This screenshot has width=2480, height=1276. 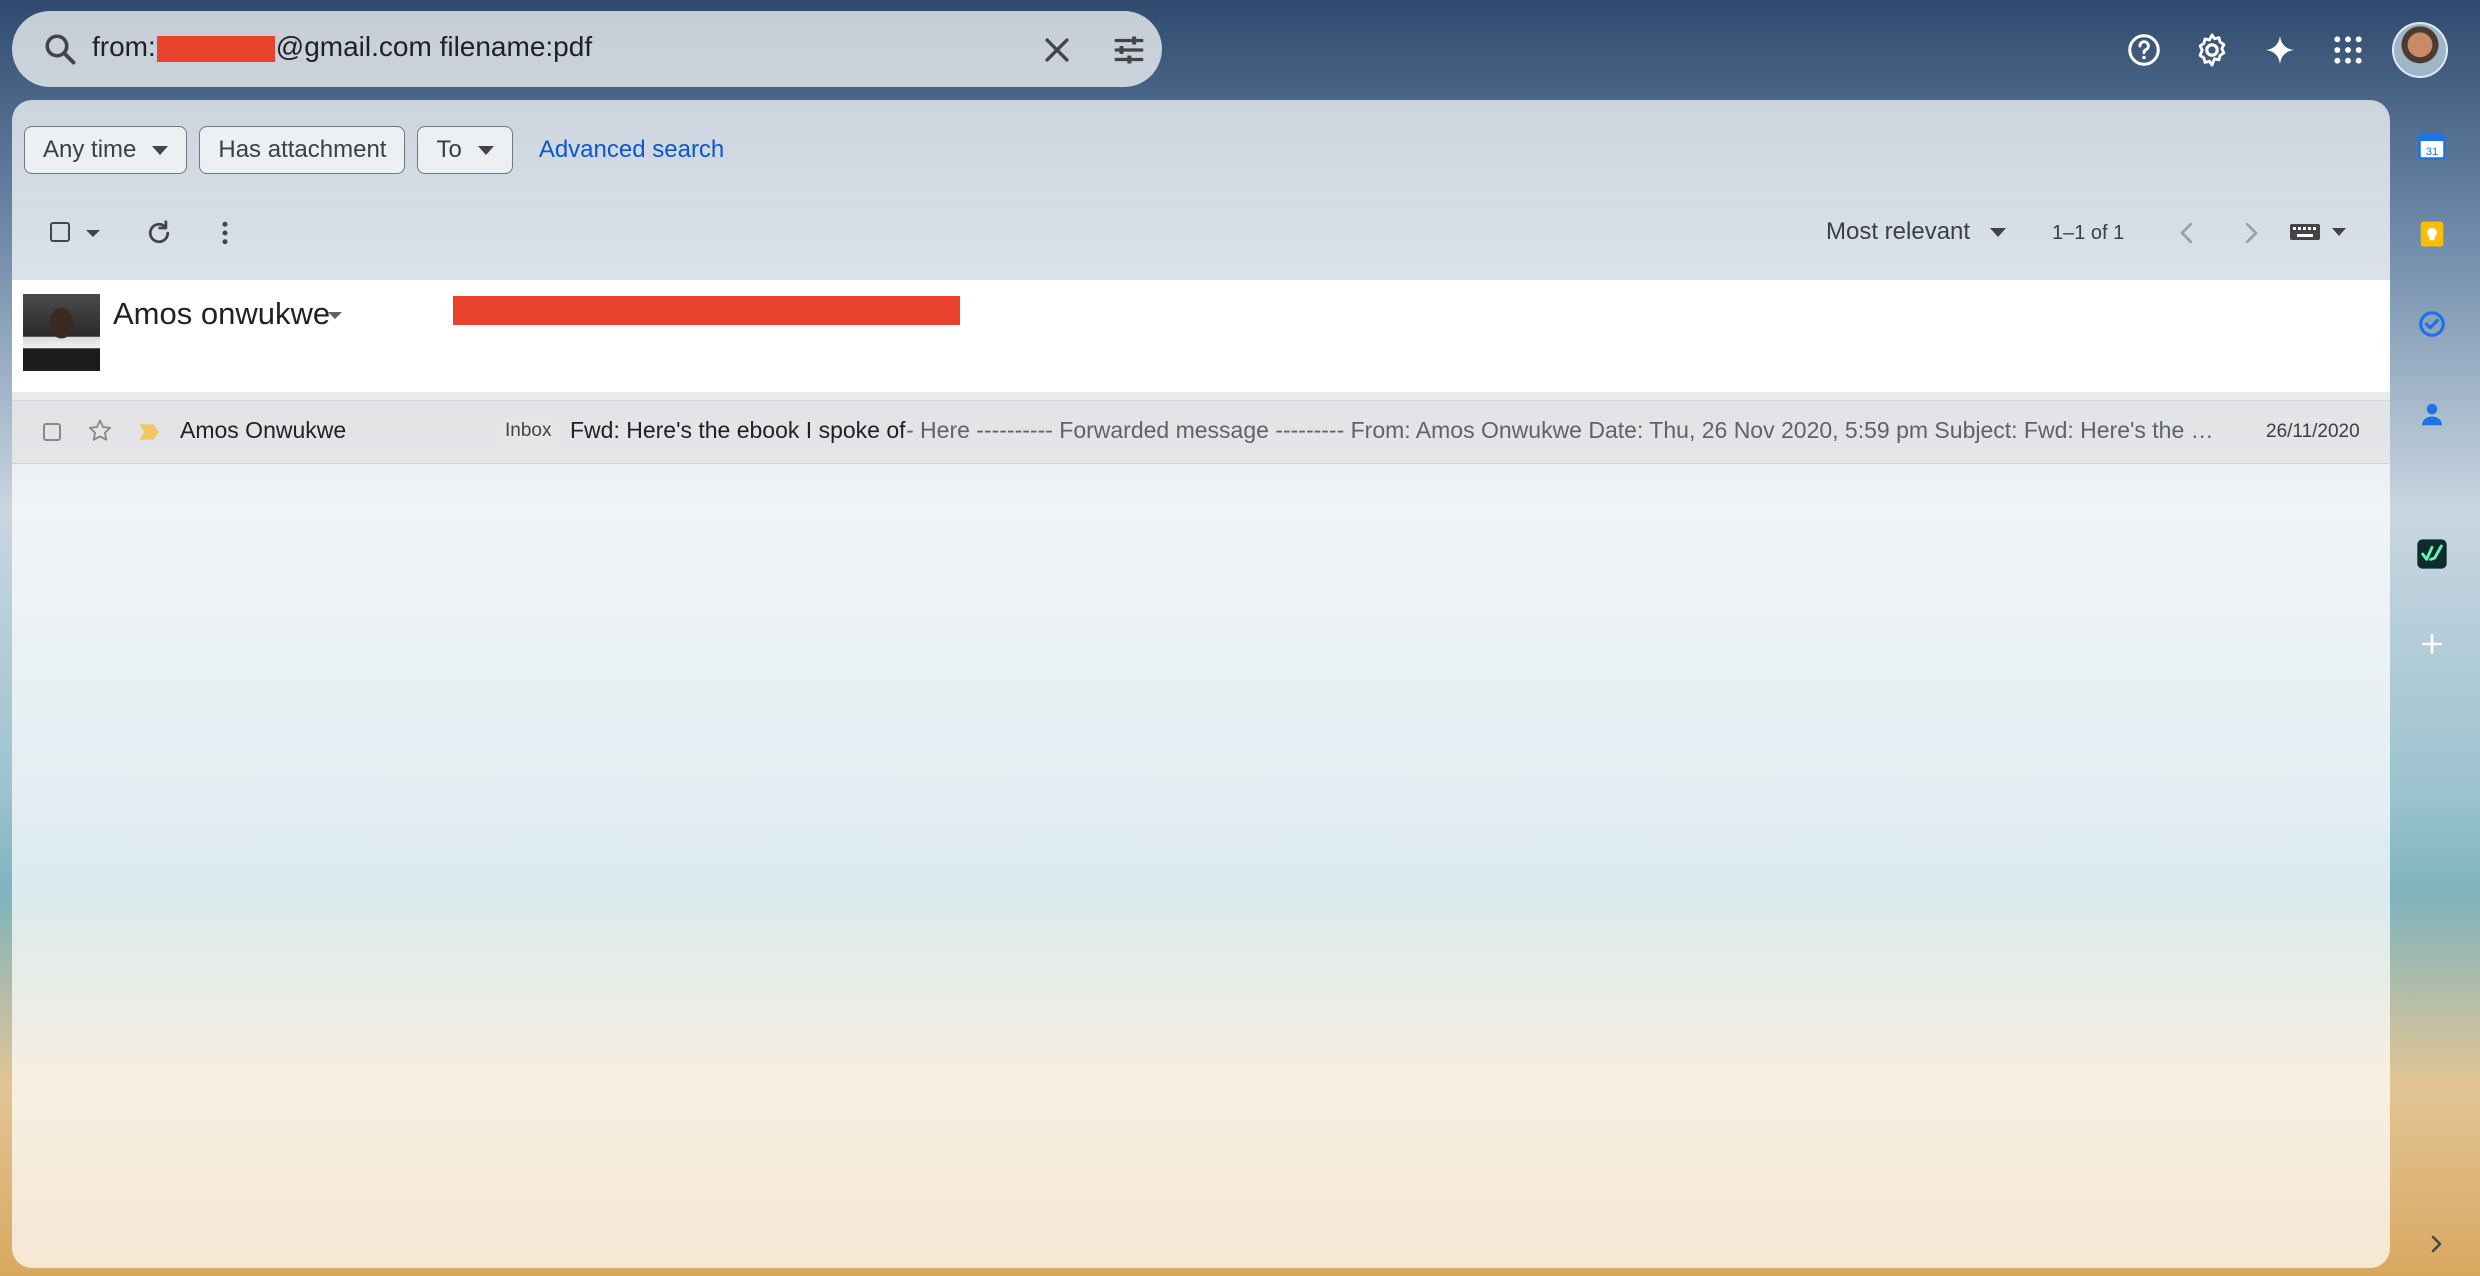 What do you see at coordinates (60, 49) in the screenshot?
I see `search-icon` at bounding box center [60, 49].